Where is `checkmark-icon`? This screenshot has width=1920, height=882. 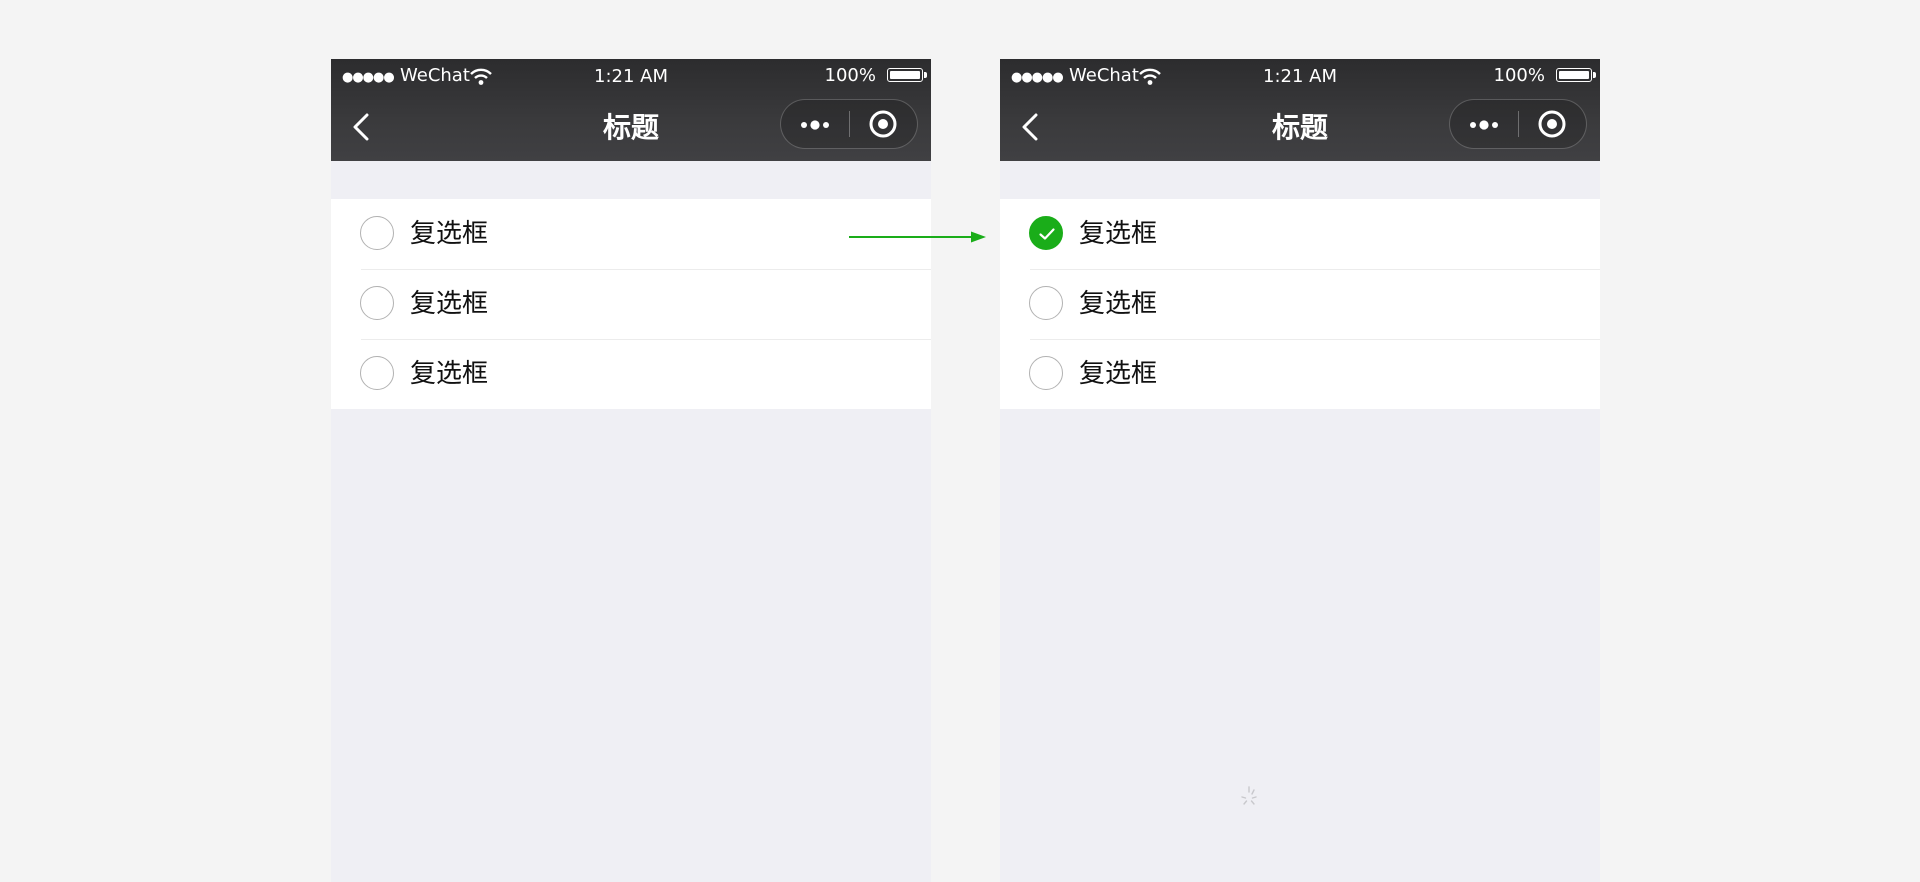
checkmark-icon is located at coordinates (1047, 234).